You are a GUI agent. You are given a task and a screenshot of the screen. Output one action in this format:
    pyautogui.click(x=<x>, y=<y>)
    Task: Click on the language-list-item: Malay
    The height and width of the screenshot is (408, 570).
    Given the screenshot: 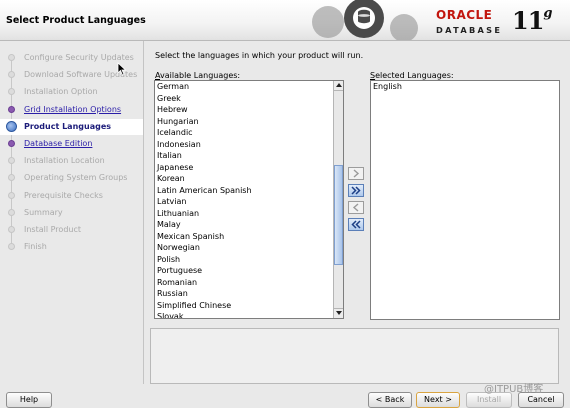 What is the action you would take?
    pyautogui.click(x=249, y=225)
    